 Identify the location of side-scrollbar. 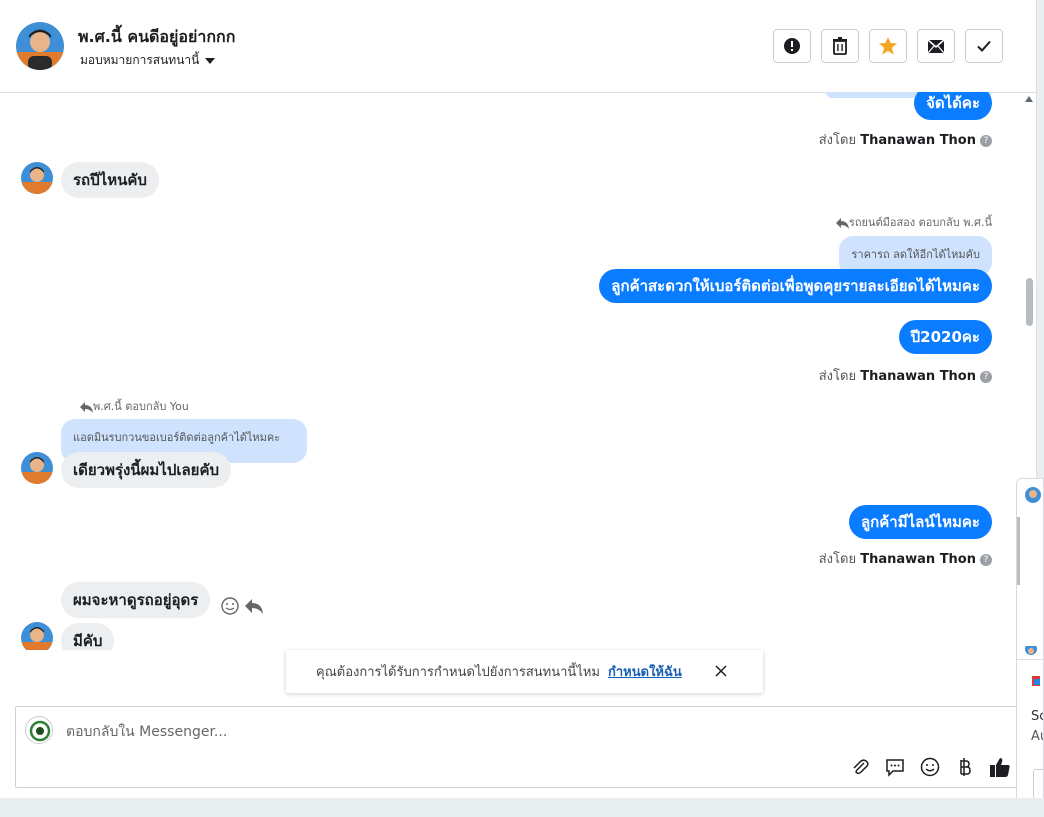
(1018, 551).